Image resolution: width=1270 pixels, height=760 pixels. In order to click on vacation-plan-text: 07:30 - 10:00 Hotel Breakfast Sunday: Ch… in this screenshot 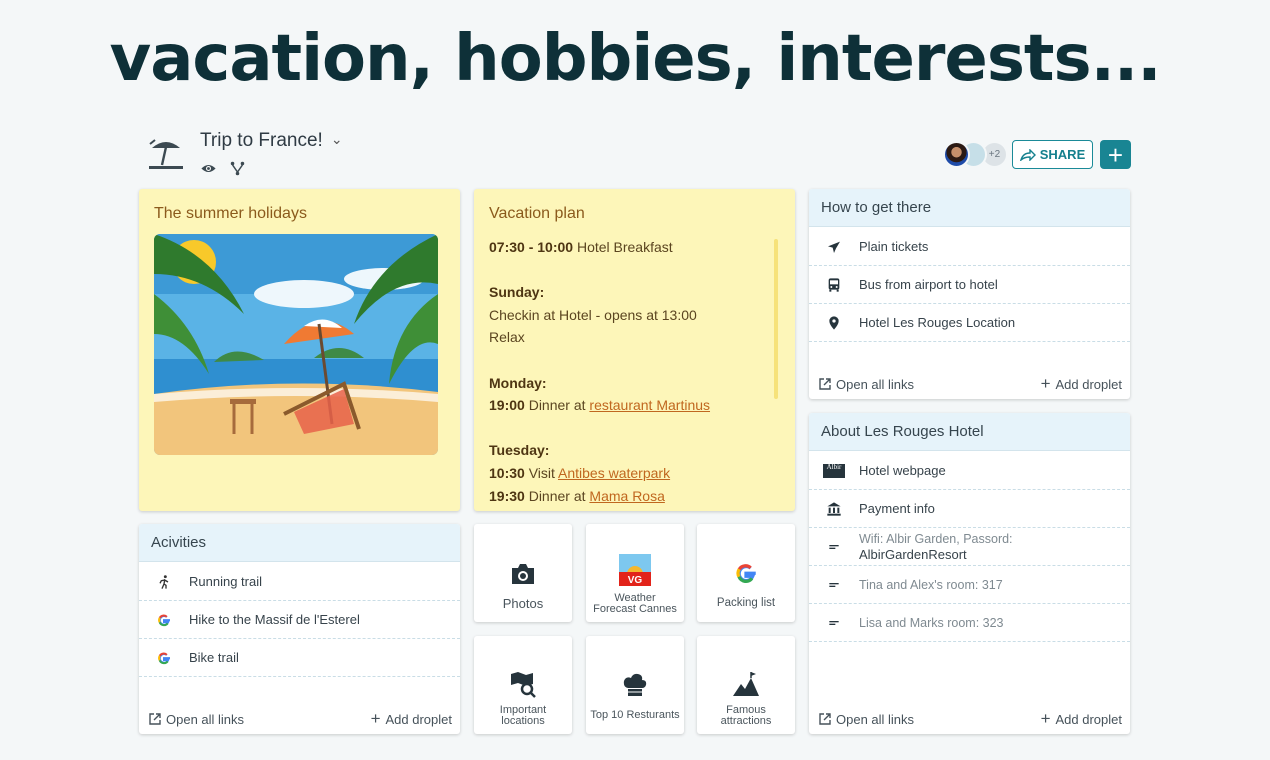, I will do `click(629, 371)`.